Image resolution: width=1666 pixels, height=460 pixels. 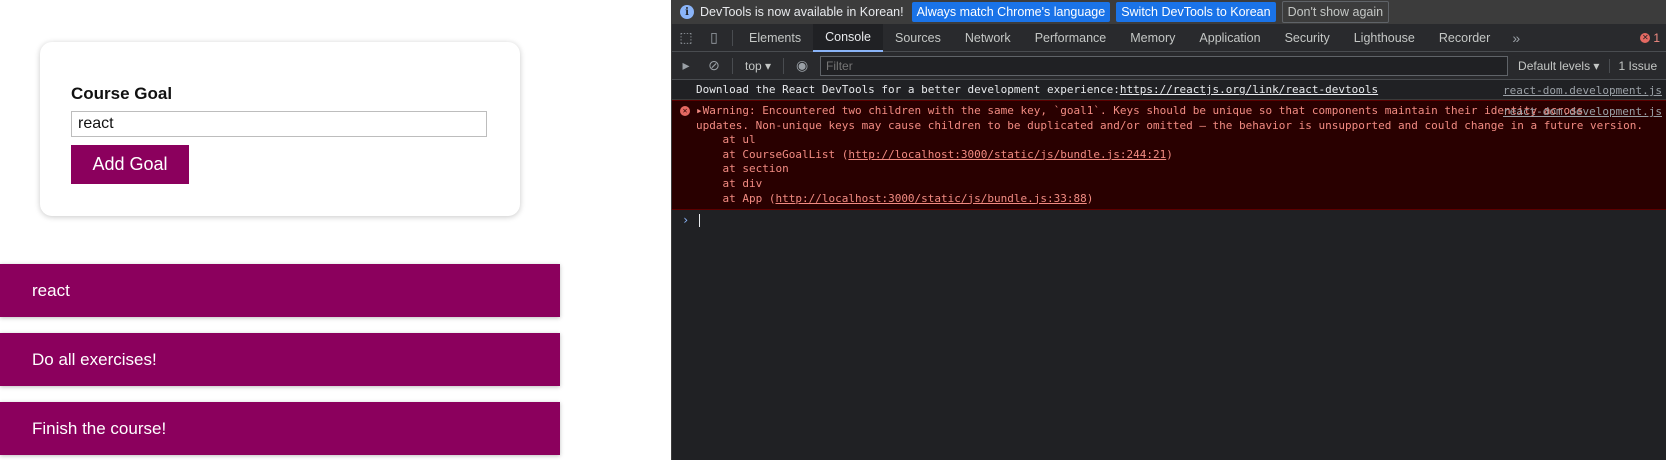 What do you see at coordinates (1637, 65) in the screenshot?
I see `issues-counter: 1 Issue` at bounding box center [1637, 65].